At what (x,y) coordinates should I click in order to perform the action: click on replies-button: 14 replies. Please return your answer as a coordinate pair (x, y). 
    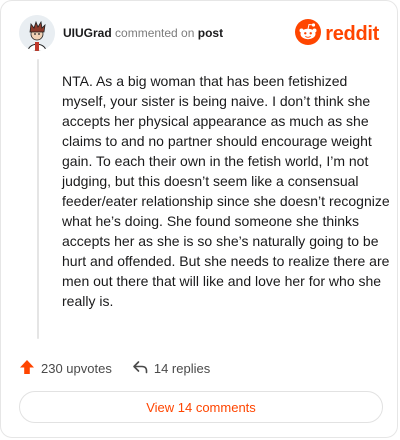
    Looking at the image, I should click on (171, 368).